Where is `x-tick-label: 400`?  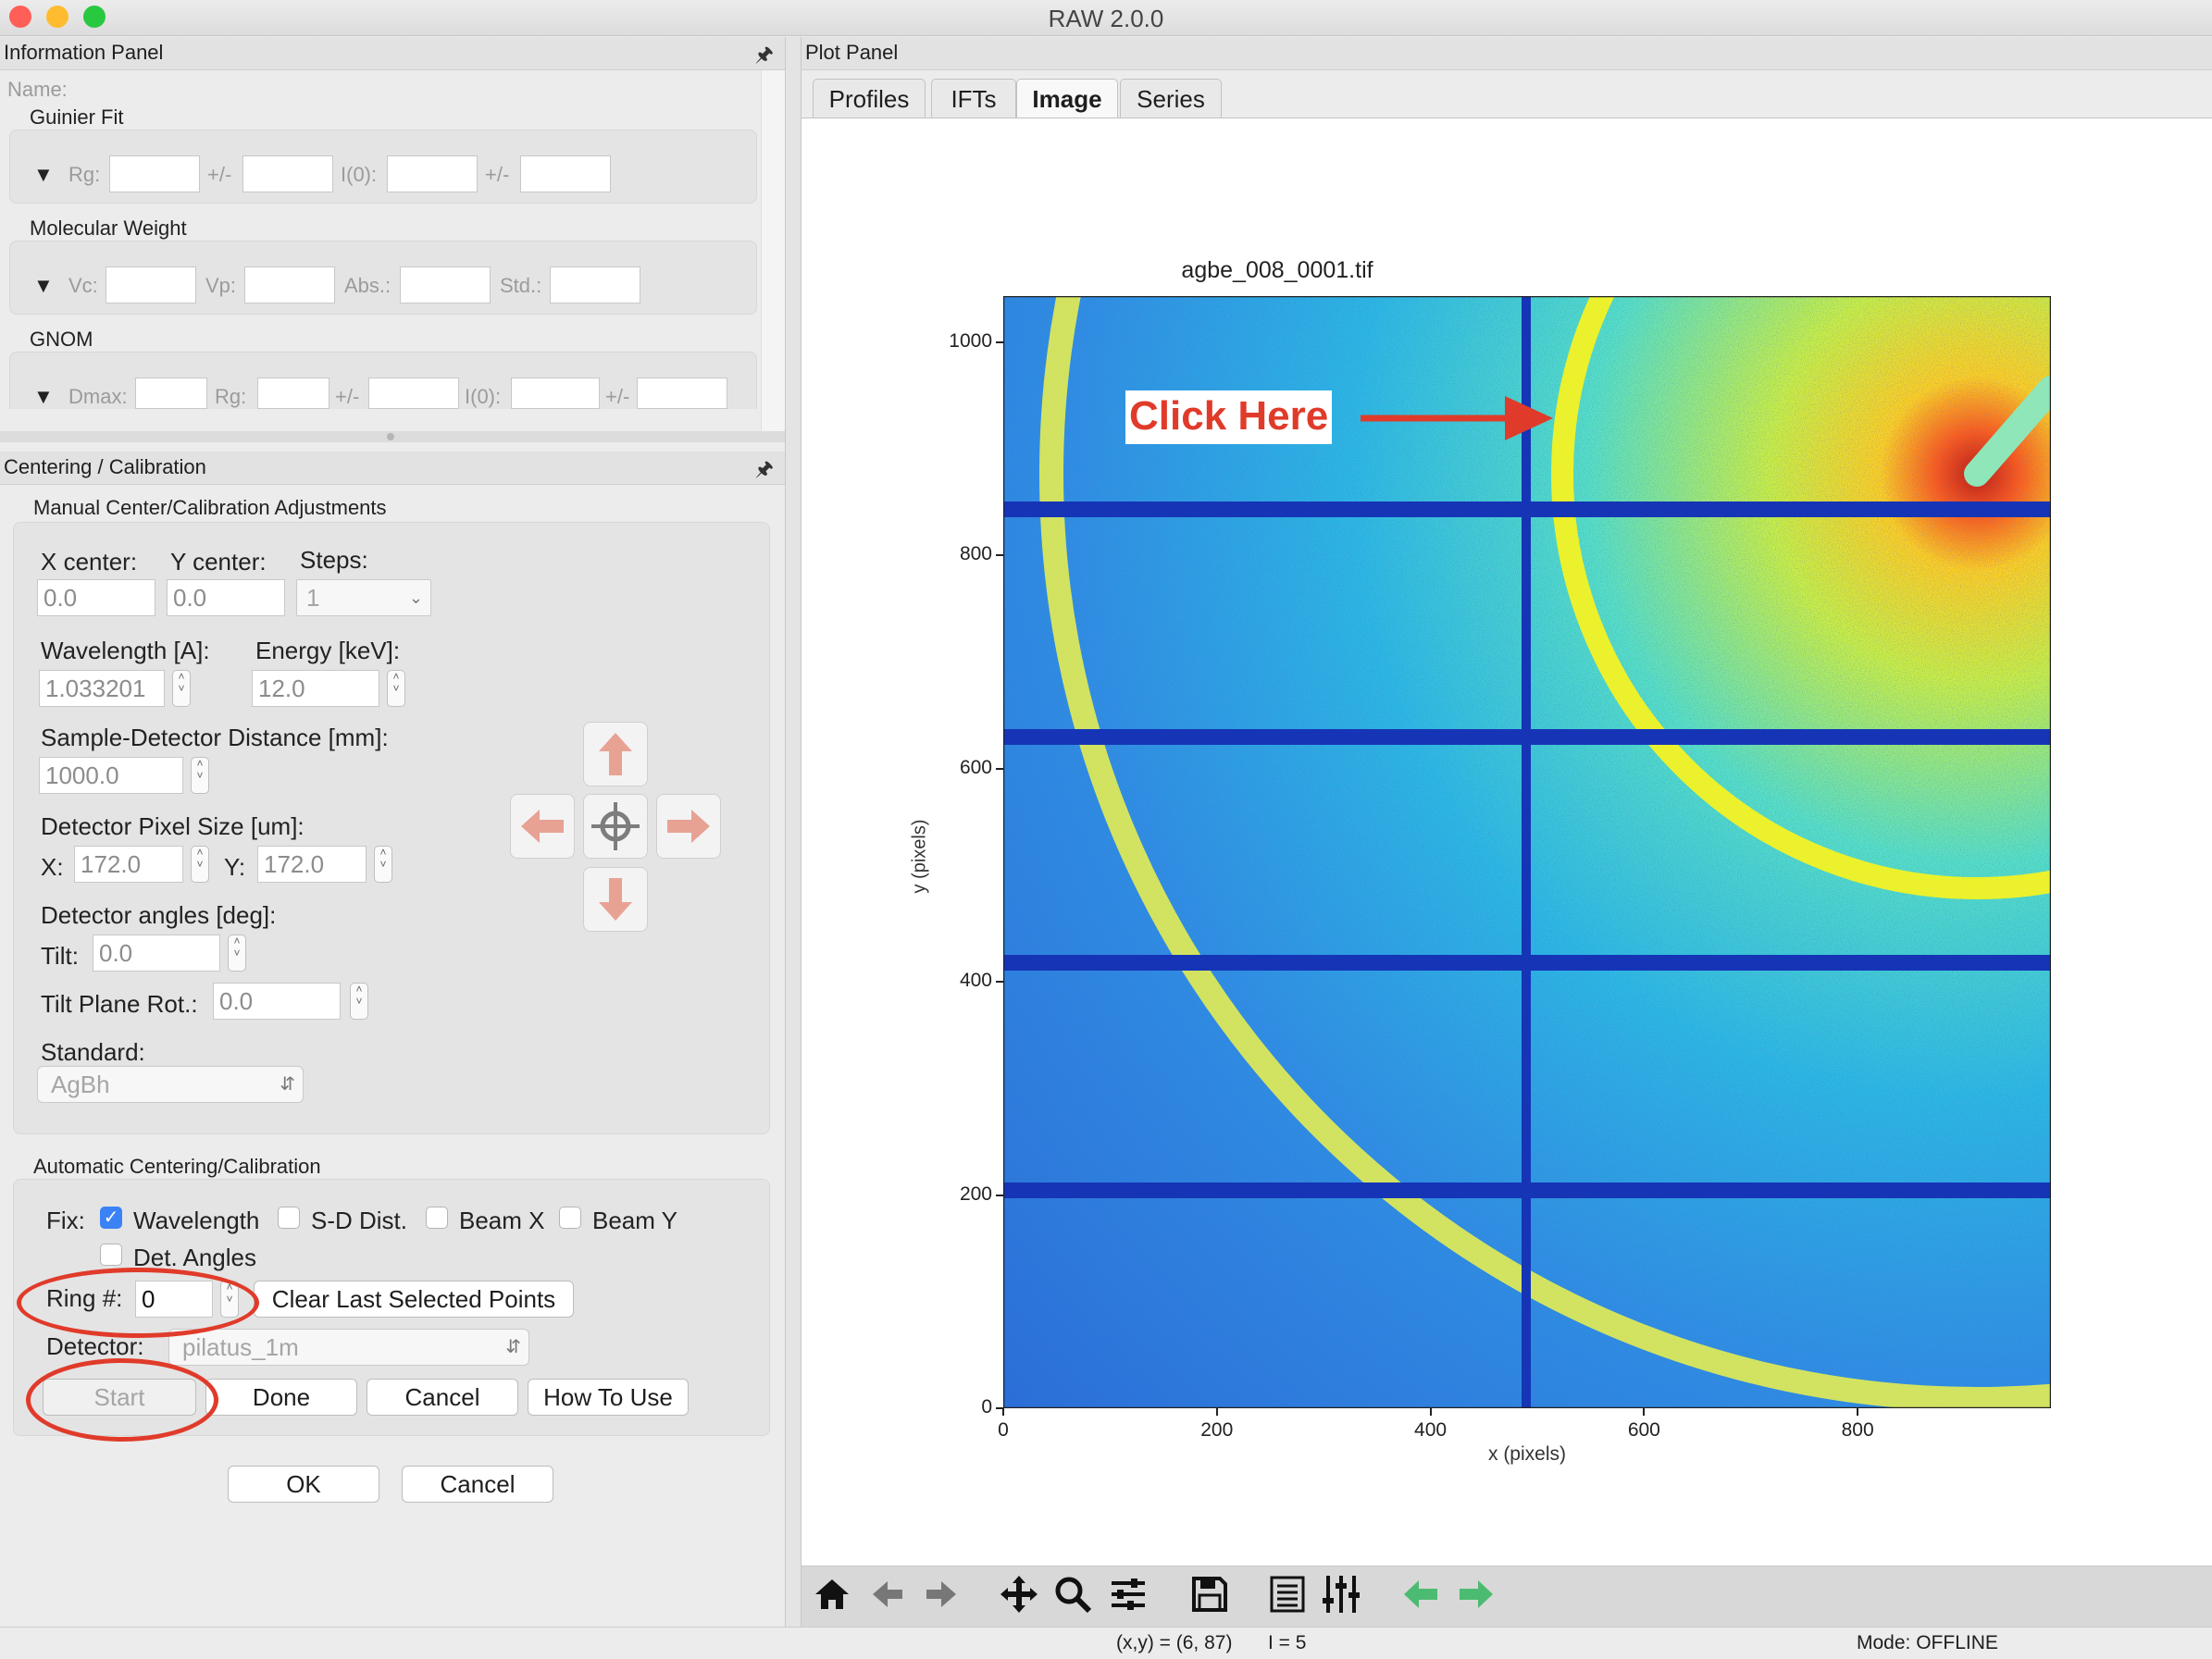
x-tick-label: 400 is located at coordinates (1431, 1430).